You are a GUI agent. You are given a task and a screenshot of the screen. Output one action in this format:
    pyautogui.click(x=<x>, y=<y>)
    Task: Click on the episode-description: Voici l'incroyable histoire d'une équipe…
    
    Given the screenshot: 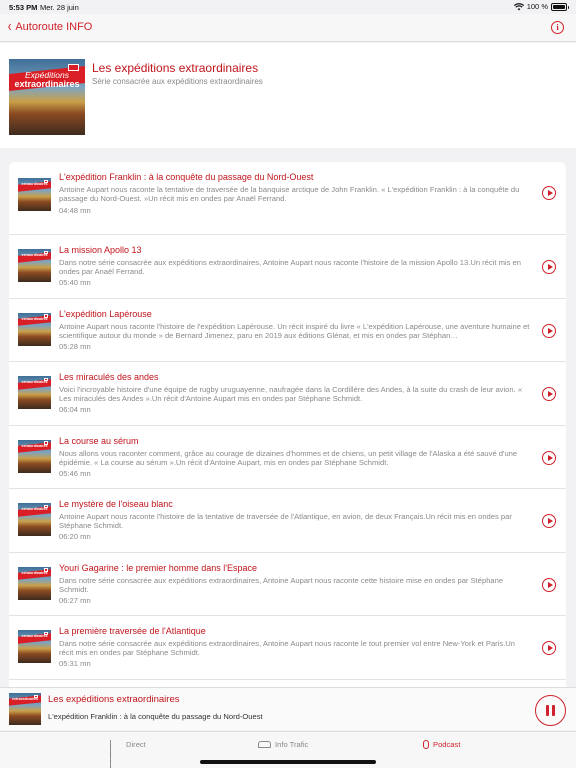 What is the action you would take?
    pyautogui.click(x=291, y=394)
    